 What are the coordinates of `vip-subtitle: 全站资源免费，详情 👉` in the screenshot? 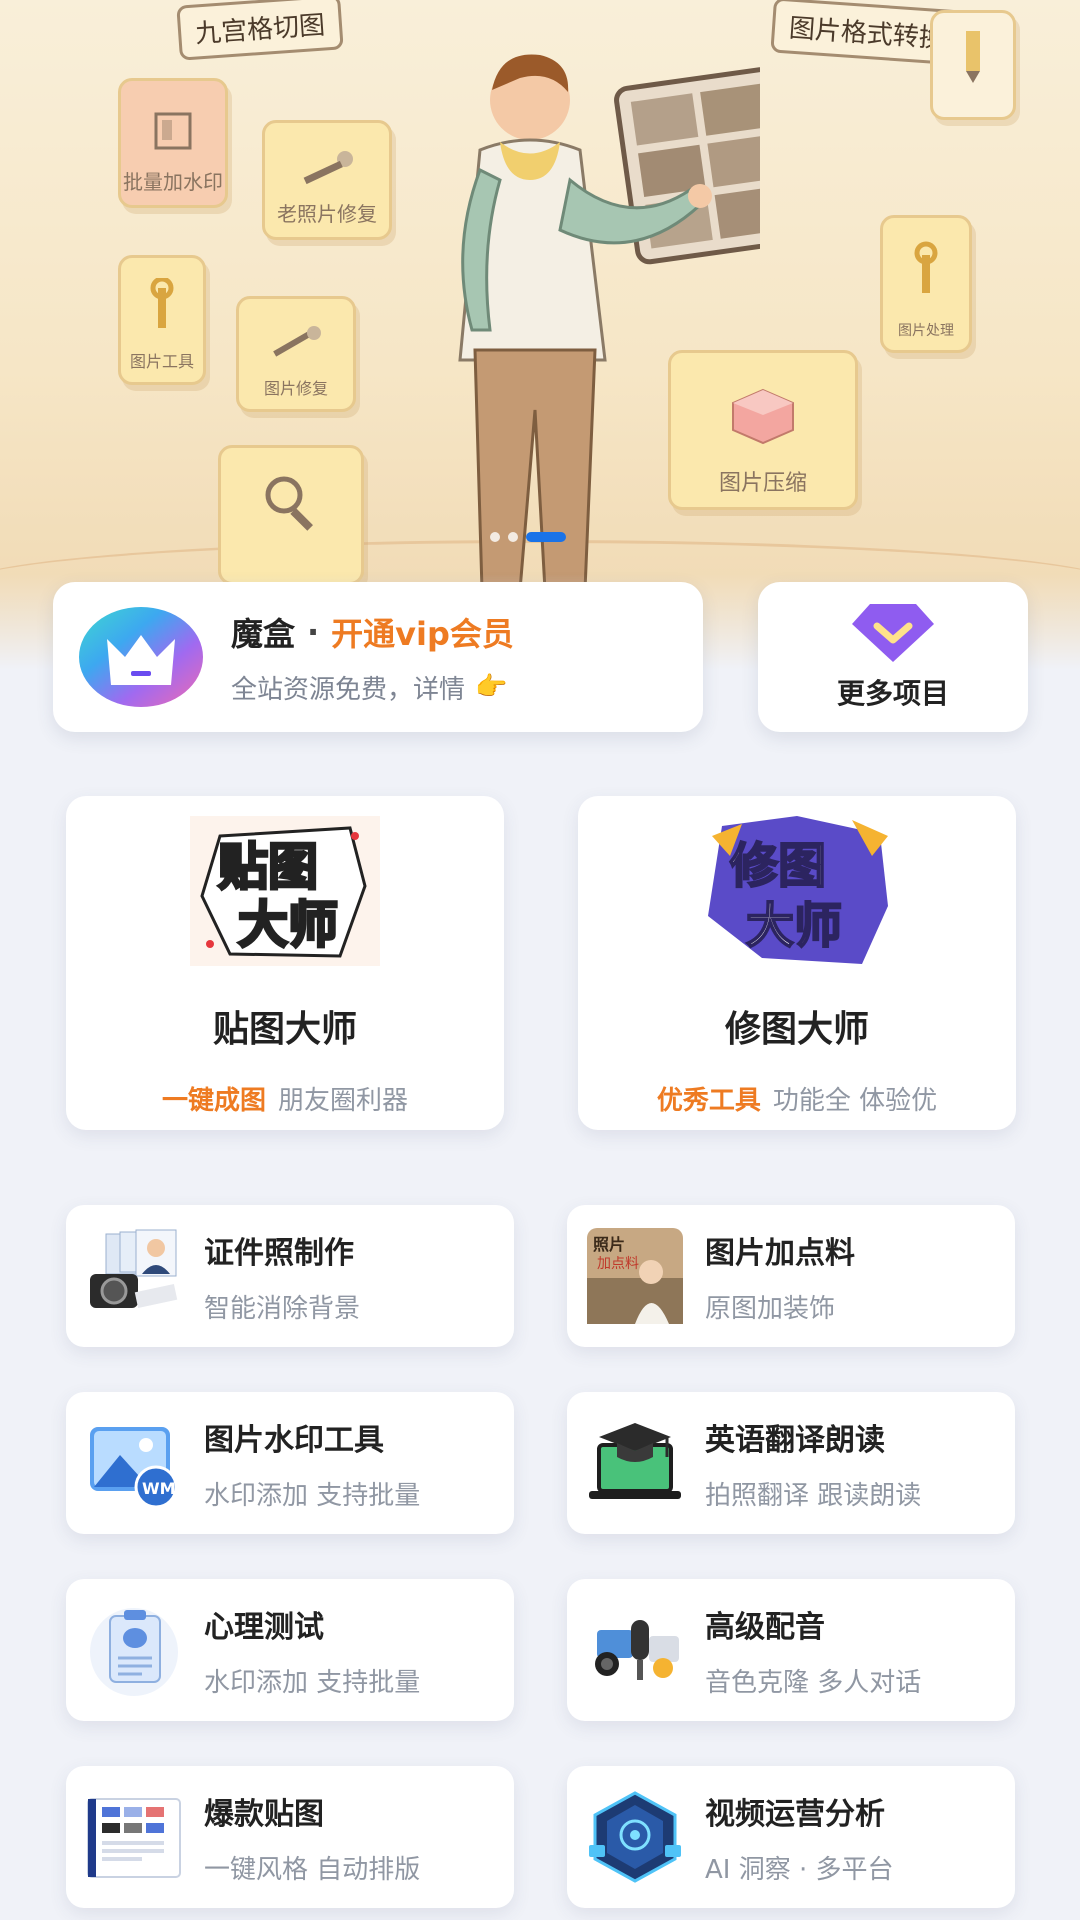 It's located at (372, 687).